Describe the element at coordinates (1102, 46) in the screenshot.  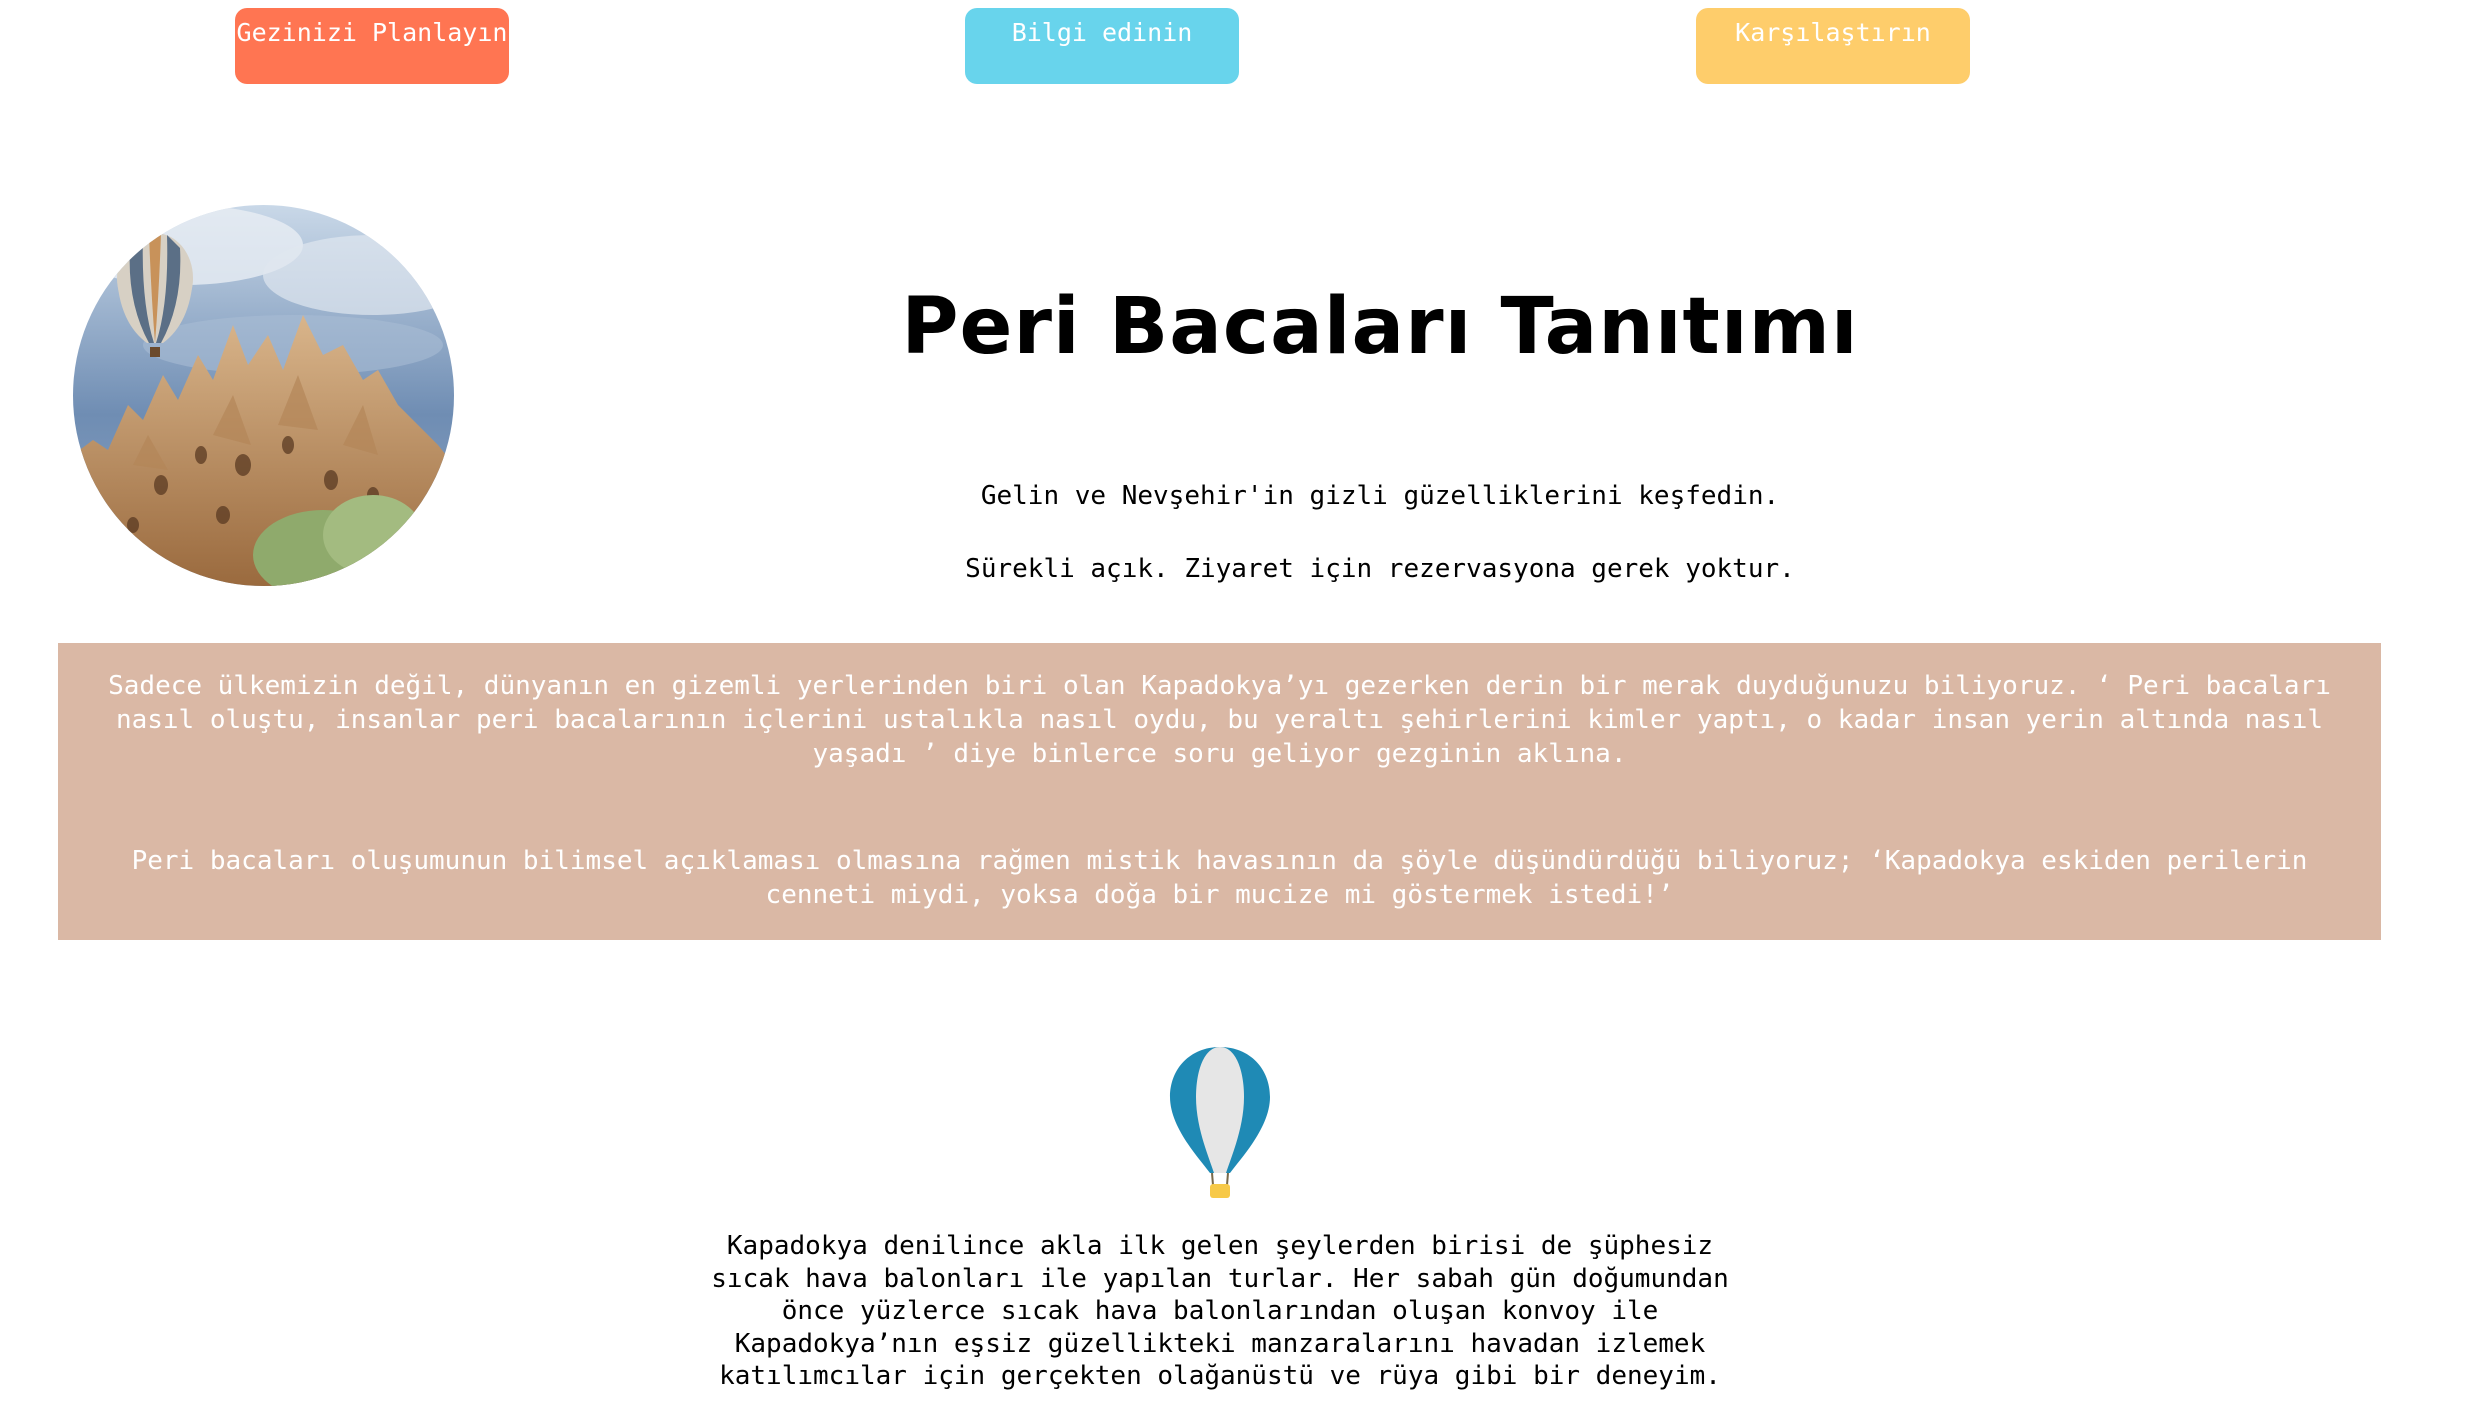
I see `learn-more-button: Bilgi edinin` at that location.